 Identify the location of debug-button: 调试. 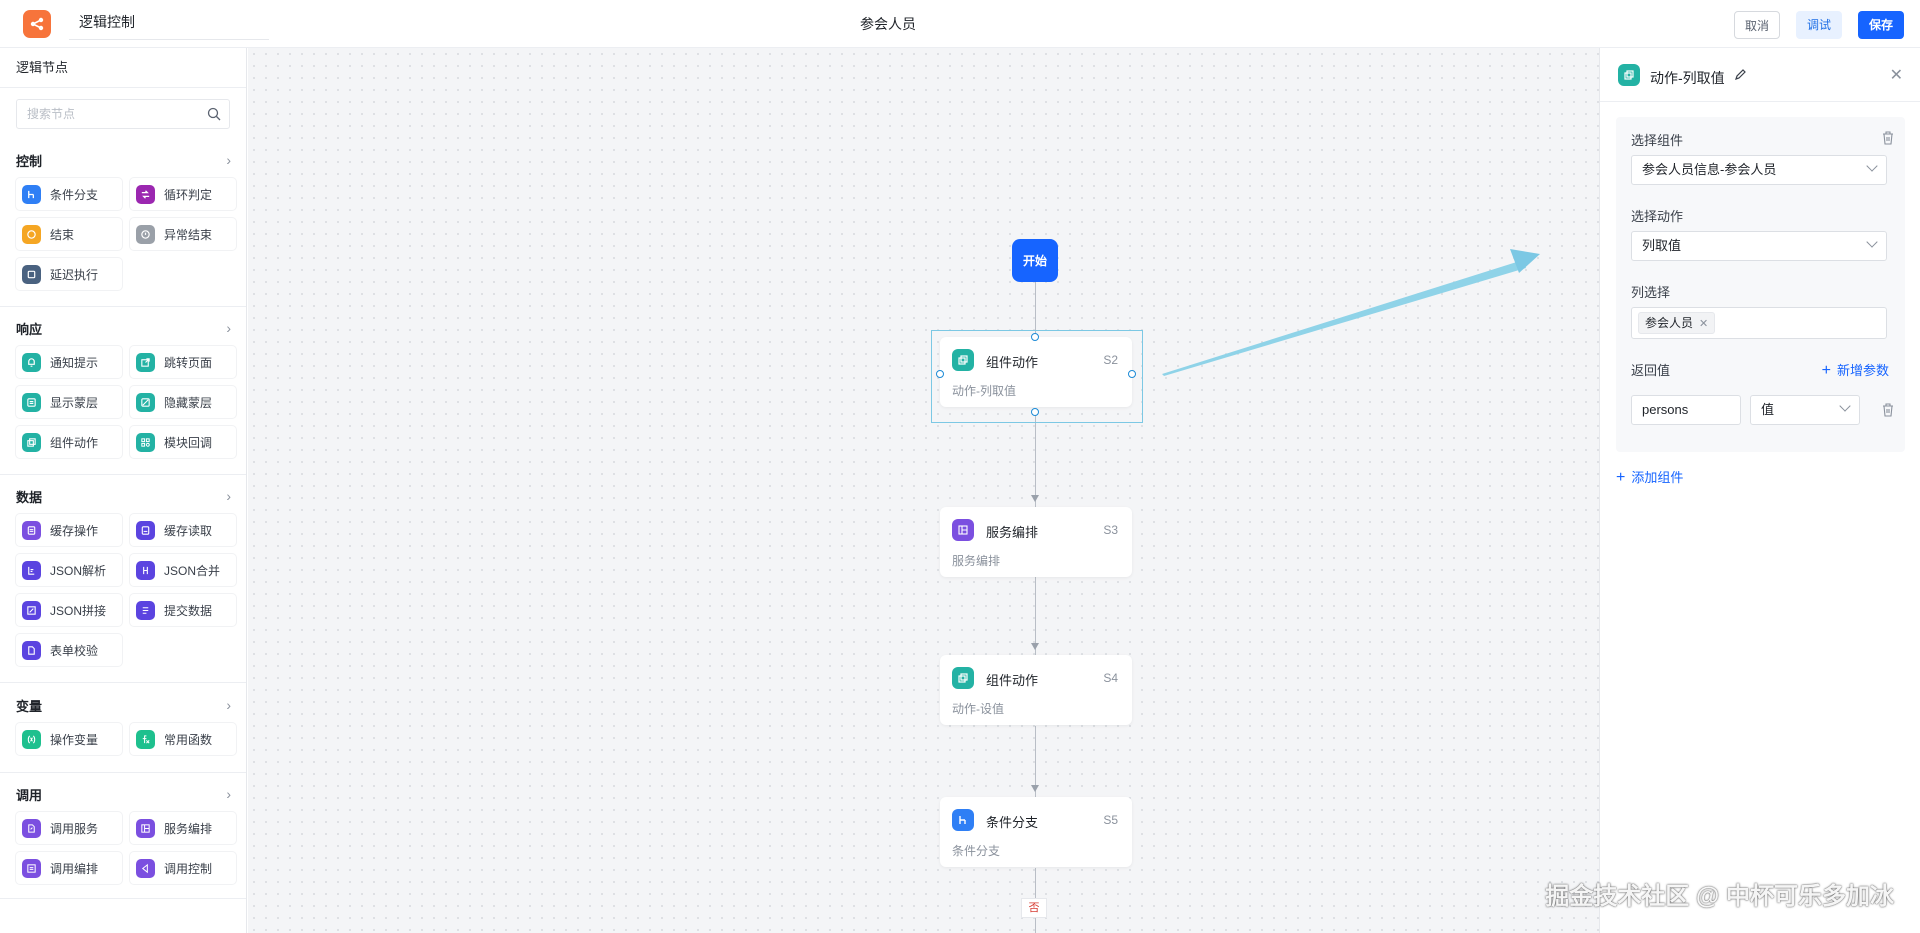
(1819, 25).